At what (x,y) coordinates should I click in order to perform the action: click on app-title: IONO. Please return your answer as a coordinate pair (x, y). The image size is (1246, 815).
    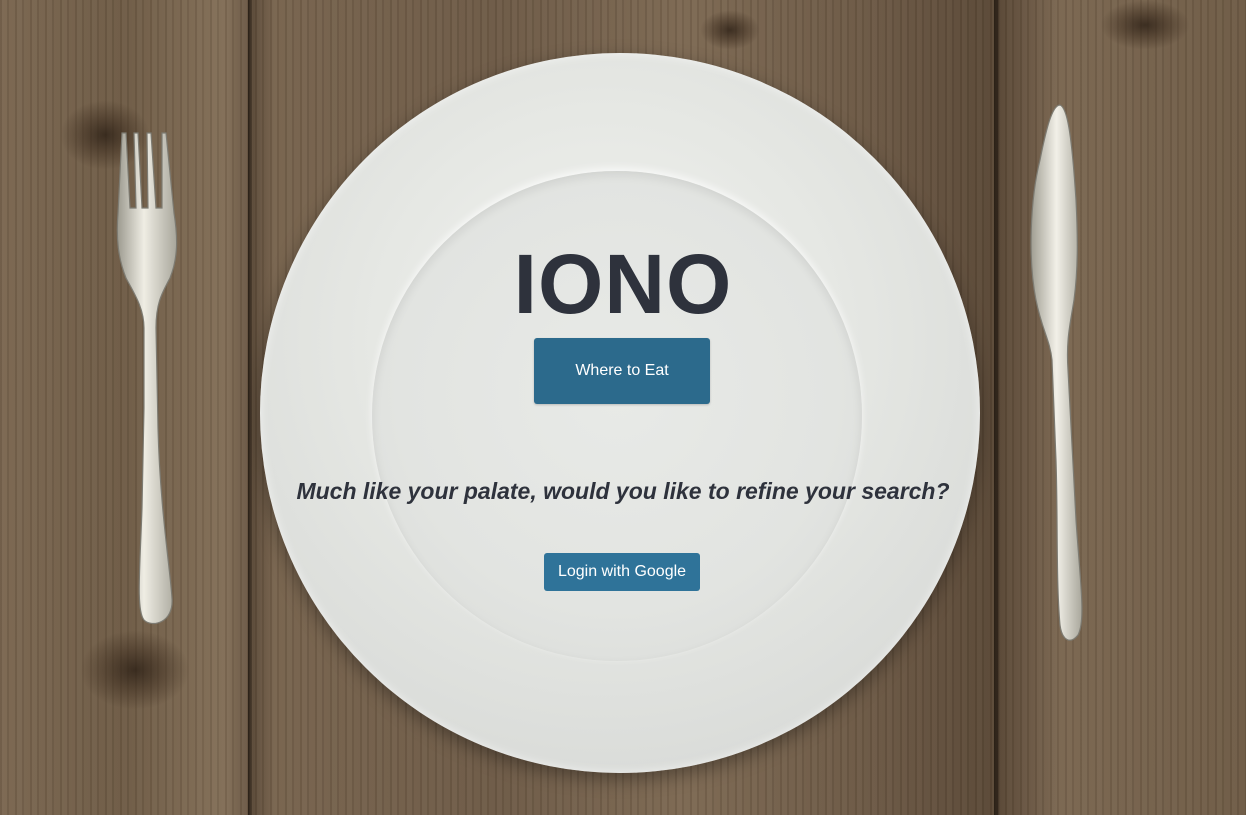
    Looking at the image, I should click on (623, 284).